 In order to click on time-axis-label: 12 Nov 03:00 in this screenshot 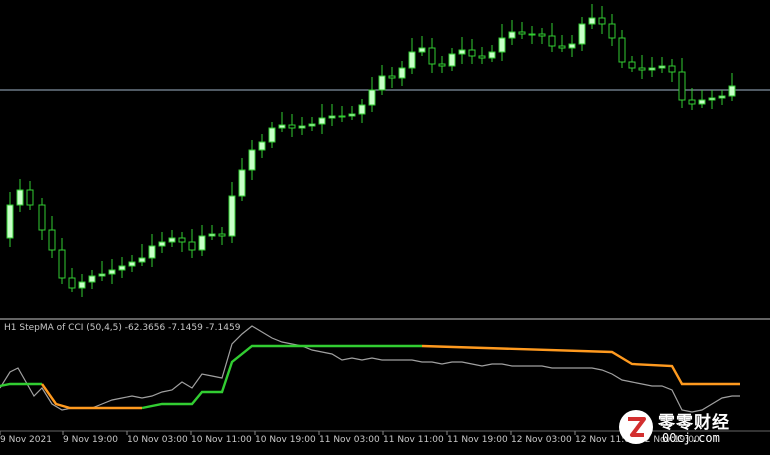, I will do `click(541, 440)`.